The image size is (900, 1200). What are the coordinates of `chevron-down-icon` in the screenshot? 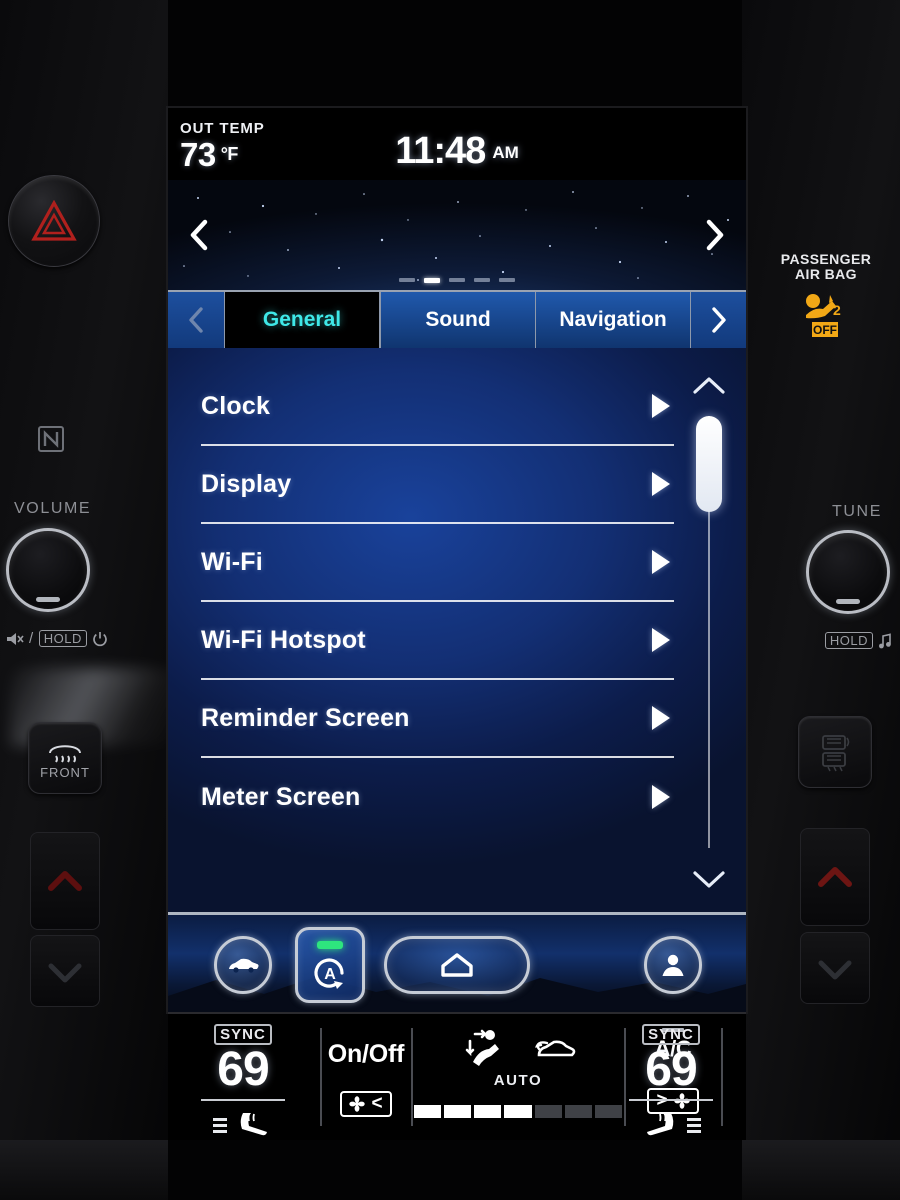 It's located at (709, 879).